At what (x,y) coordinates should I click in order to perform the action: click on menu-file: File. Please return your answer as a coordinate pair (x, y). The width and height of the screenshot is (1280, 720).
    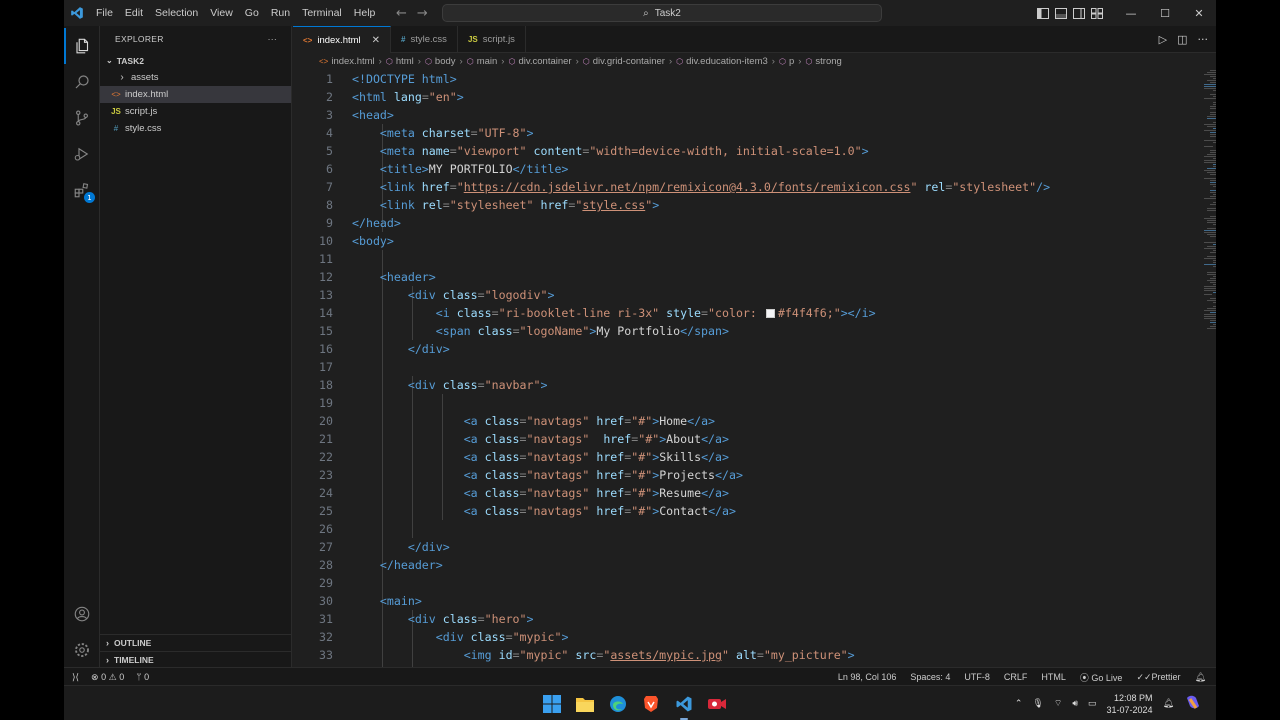
    Looking at the image, I should click on (104, 13).